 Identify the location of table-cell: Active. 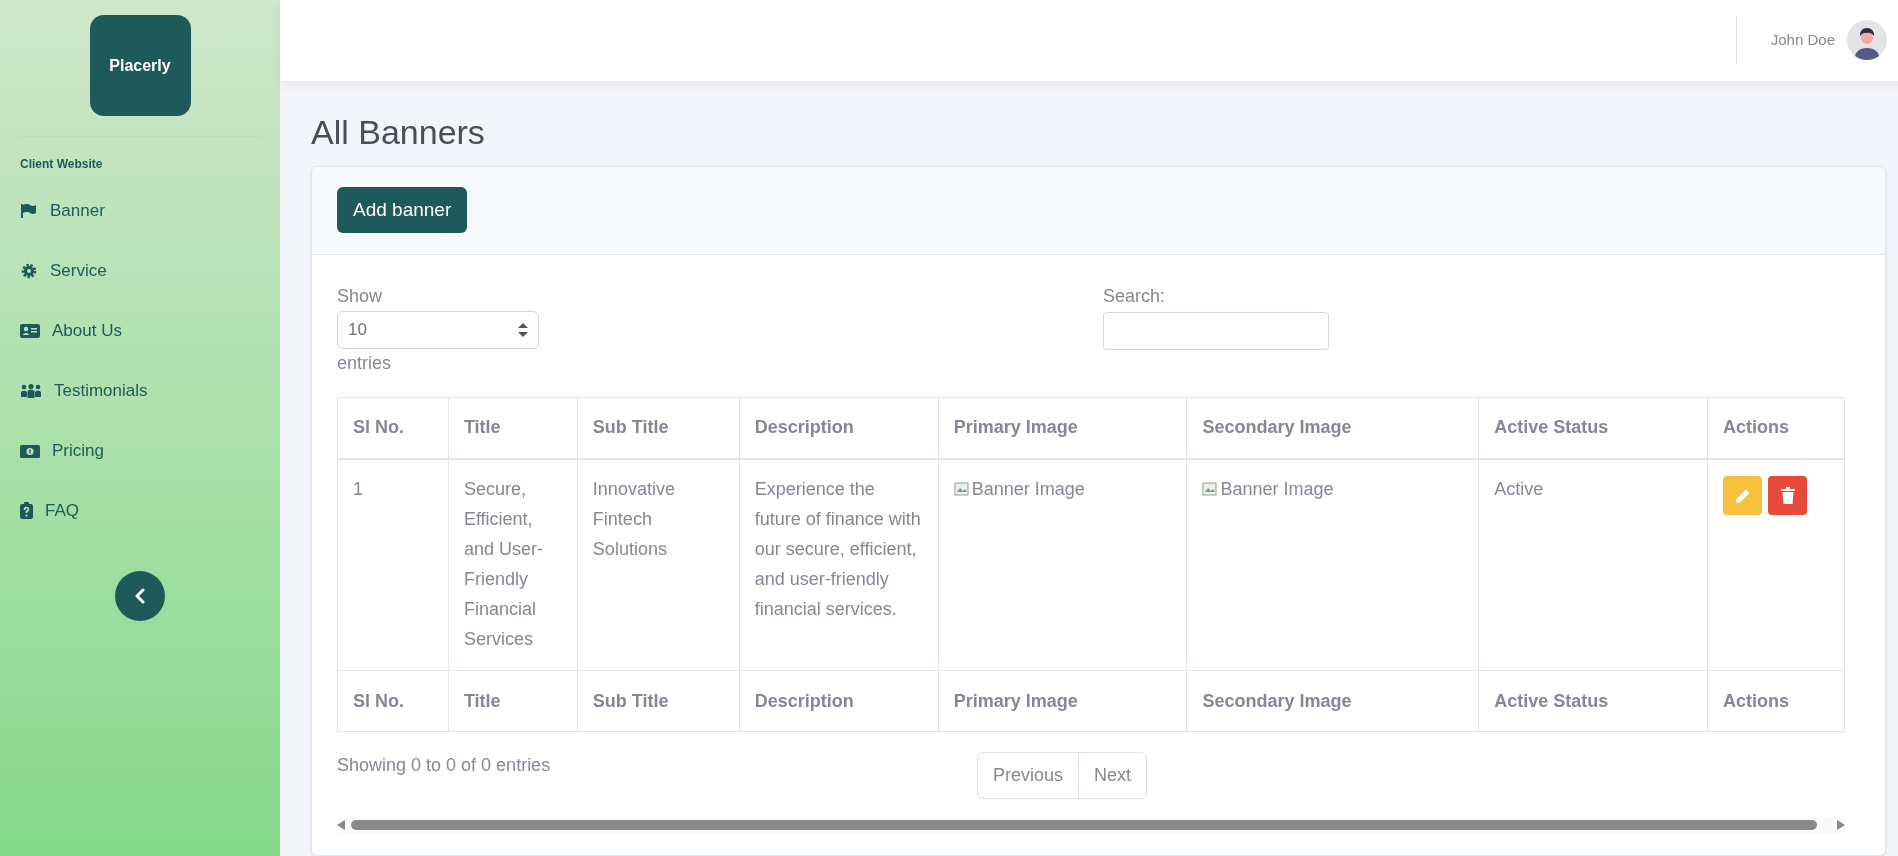
(1519, 489).